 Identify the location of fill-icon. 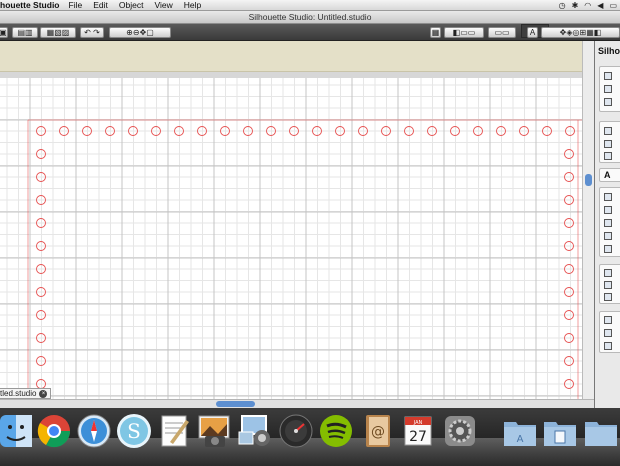
(608, 144).